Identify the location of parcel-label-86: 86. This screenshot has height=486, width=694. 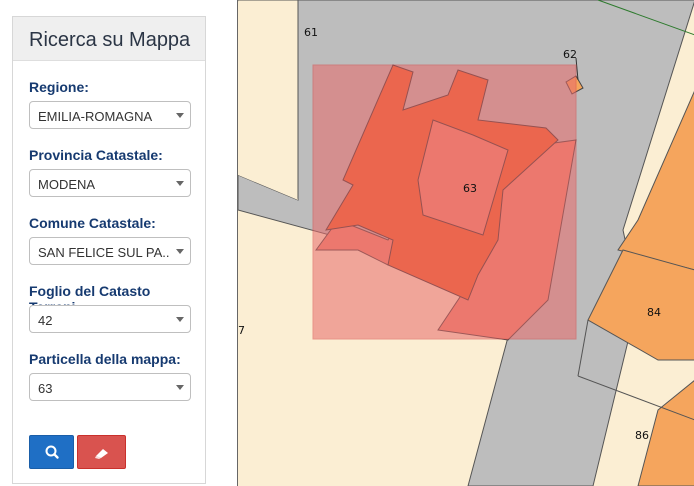
(642, 435).